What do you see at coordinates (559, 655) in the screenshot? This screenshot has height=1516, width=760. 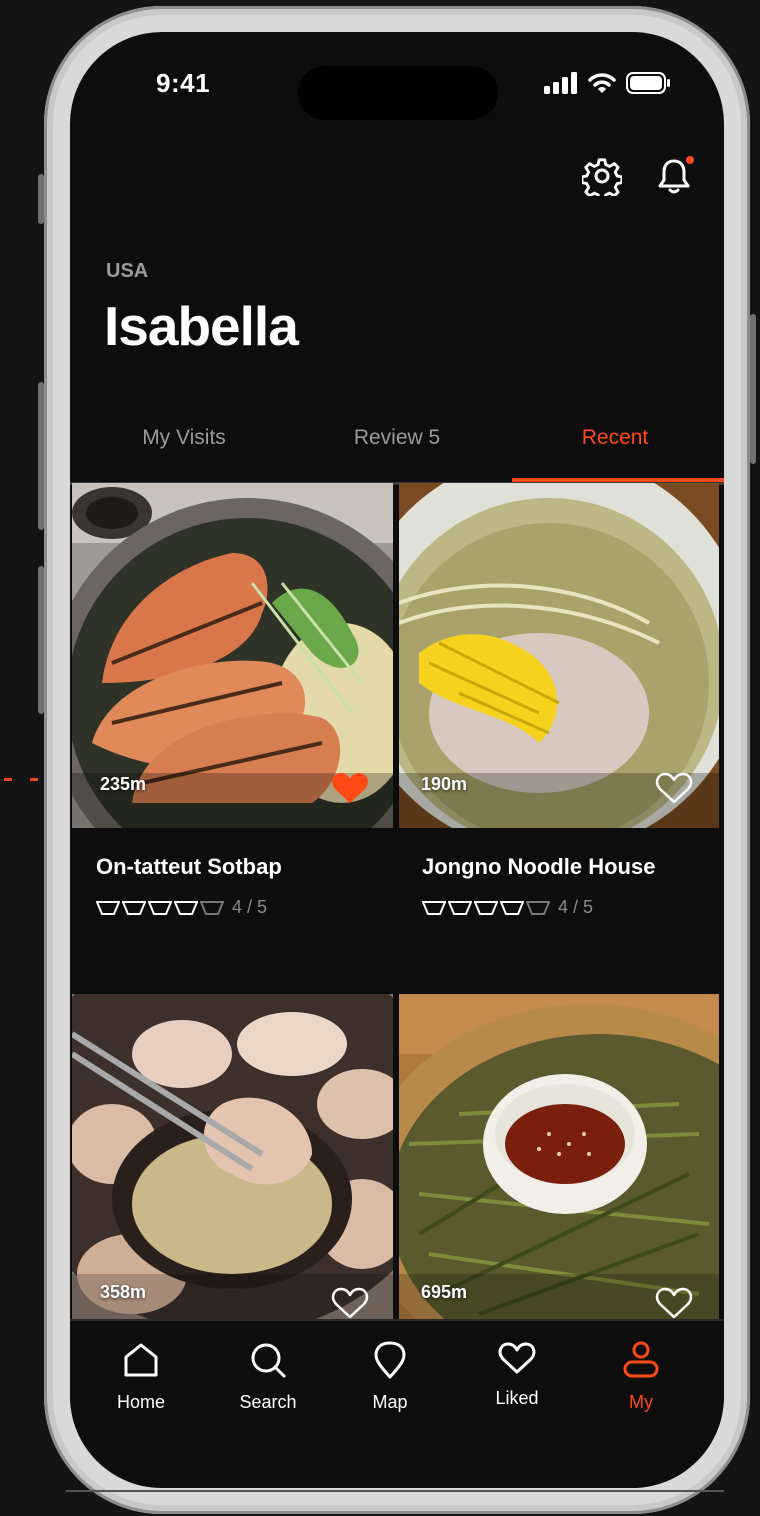 I see `place-photo-jongno: 190m` at bounding box center [559, 655].